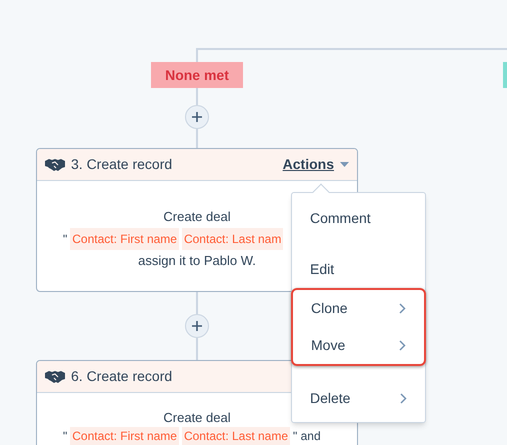 Image resolution: width=507 pixels, height=445 pixels. I want to click on menu-item: Delete, so click(358, 398).